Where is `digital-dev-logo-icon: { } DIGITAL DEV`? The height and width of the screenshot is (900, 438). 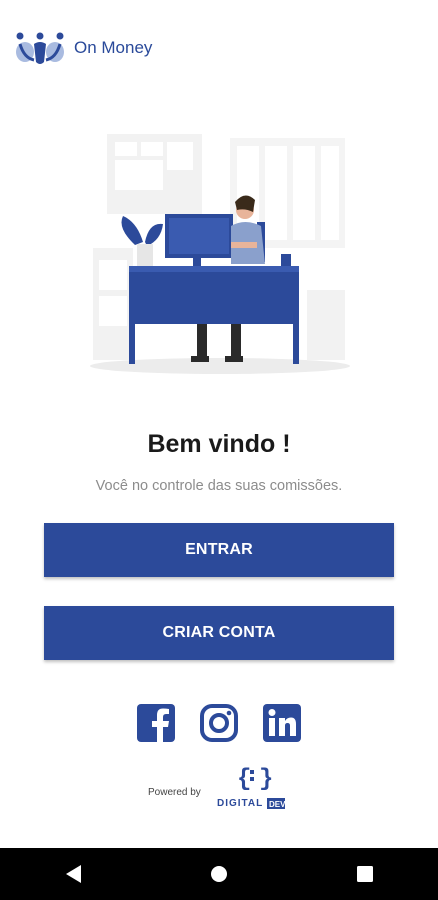
digital-dev-logo-icon: { } DIGITAL DEV is located at coordinates (251, 787).